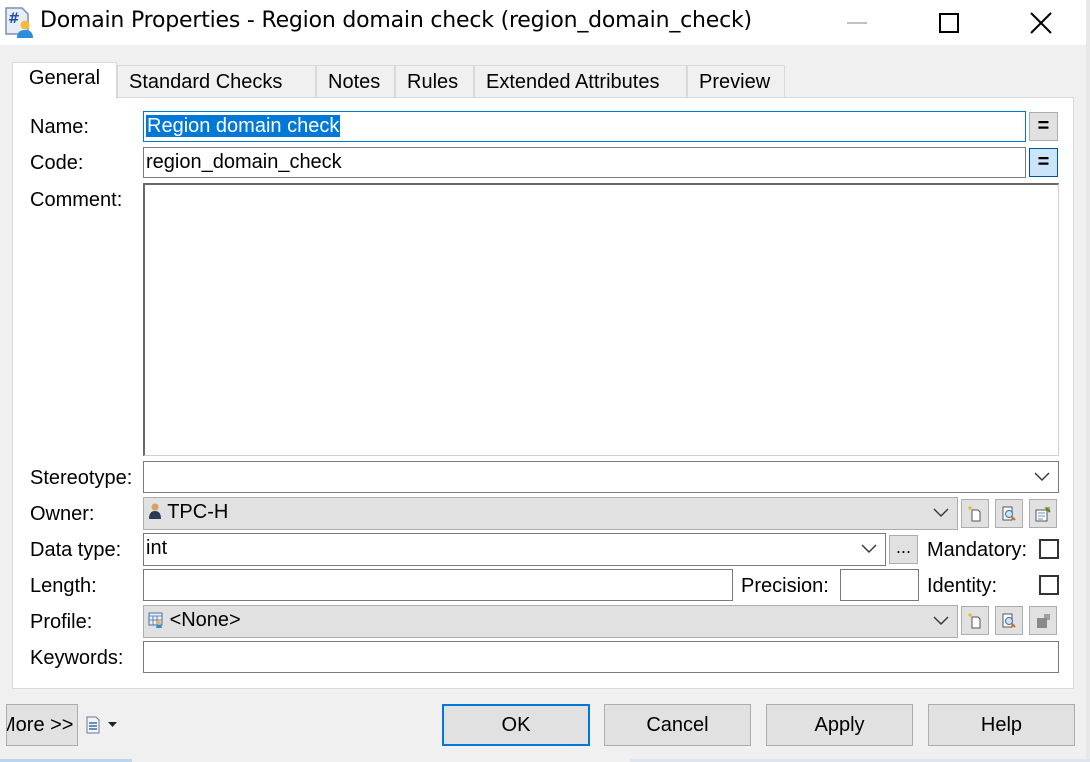 This screenshot has width=1090, height=762. I want to click on name-value: Region domain check, so click(243, 126).